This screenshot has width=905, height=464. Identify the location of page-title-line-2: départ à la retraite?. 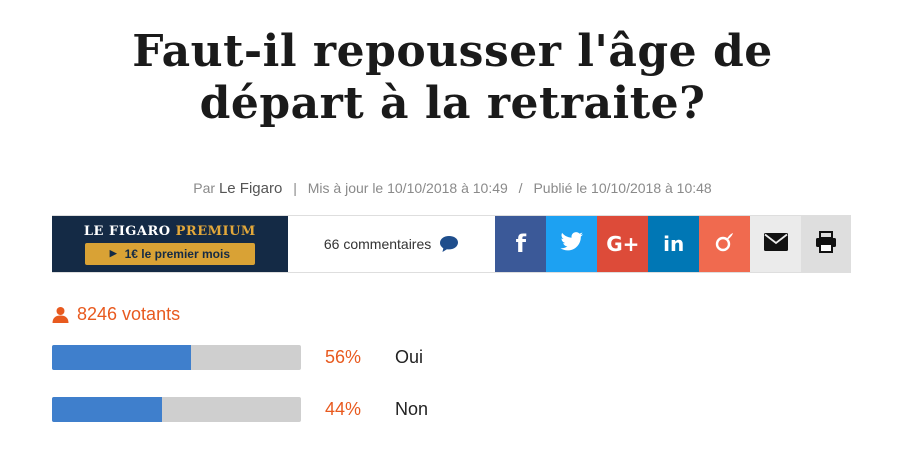
(452, 103).